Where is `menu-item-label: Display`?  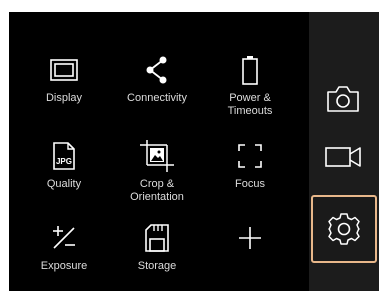 menu-item-label: Display is located at coordinates (64, 98).